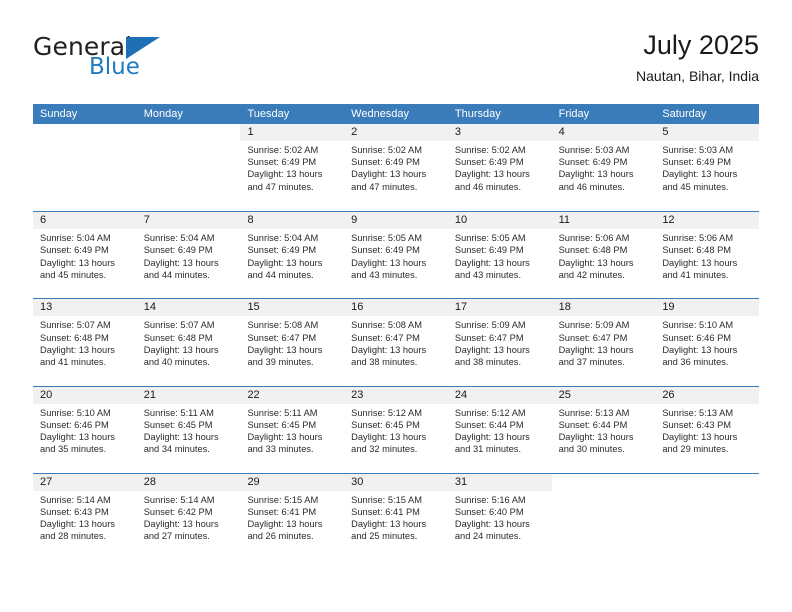 Image resolution: width=792 pixels, height=612 pixels. Describe the element at coordinates (85, 167) in the screenshot. I see `day-cell-empty` at that location.